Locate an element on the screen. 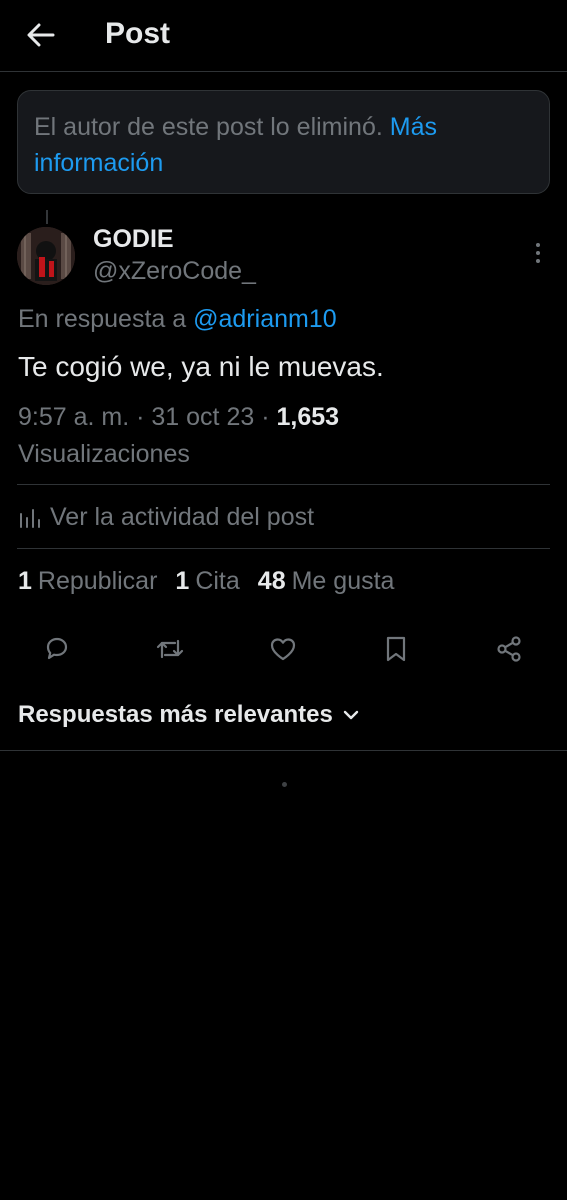  bookmark-icon is located at coordinates (396, 649).